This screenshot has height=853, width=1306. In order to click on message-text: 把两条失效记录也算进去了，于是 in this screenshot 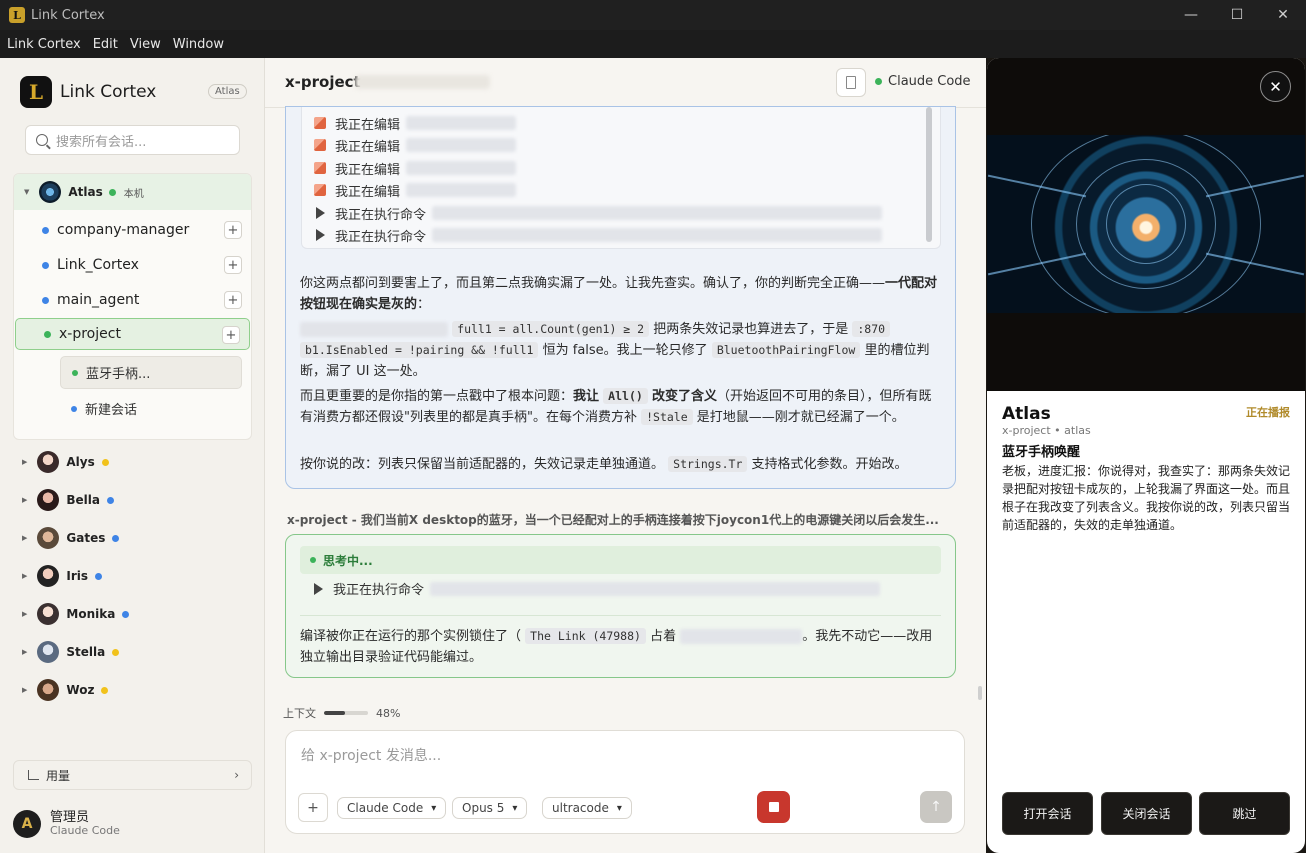, I will do `click(751, 329)`.